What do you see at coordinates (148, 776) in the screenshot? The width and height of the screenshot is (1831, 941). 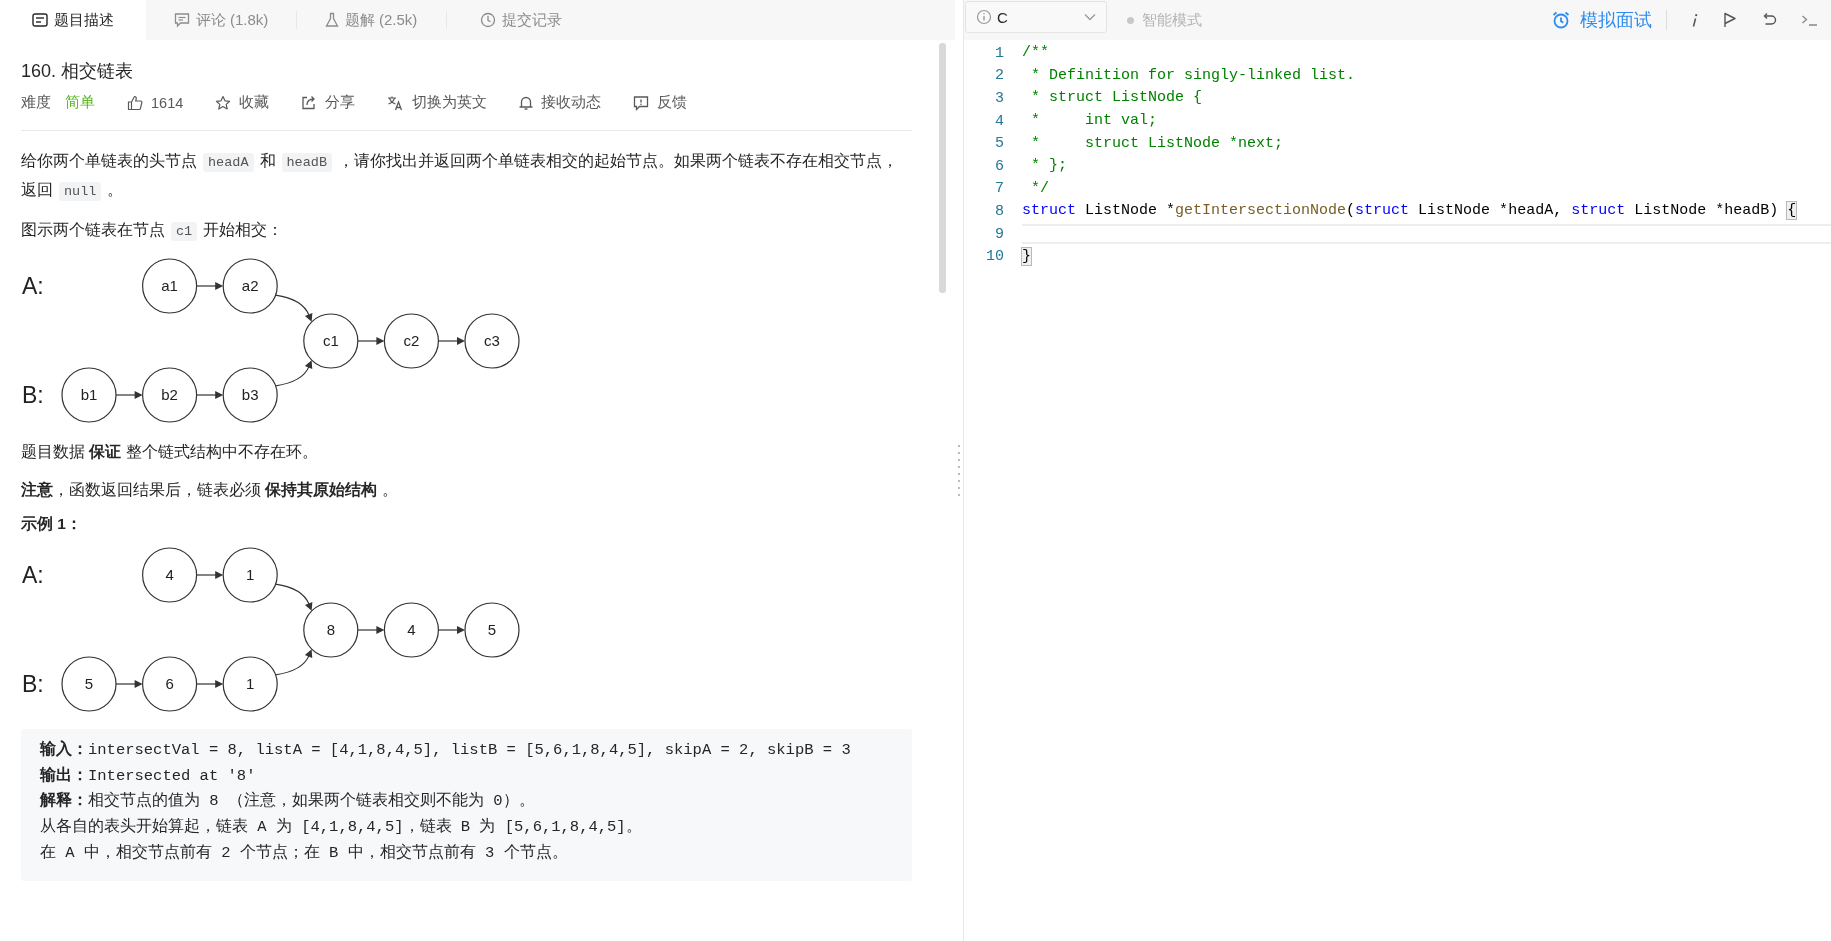 I see `example-line: 输出：Intersected at '8'` at bounding box center [148, 776].